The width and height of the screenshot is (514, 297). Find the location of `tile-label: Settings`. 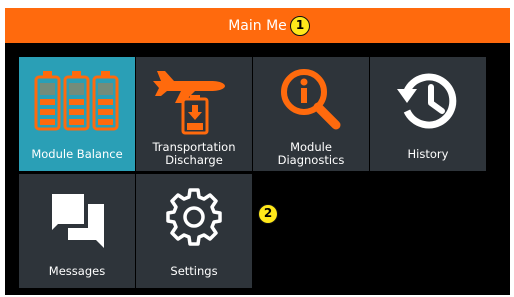

tile-label: Settings is located at coordinates (194, 270).